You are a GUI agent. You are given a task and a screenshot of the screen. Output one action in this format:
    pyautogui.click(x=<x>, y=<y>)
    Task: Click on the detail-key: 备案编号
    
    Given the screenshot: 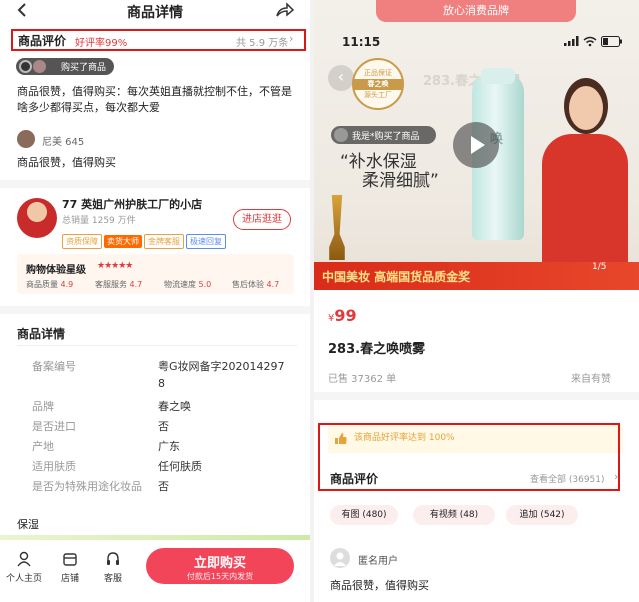 What is the action you would take?
    pyautogui.click(x=54, y=366)
    